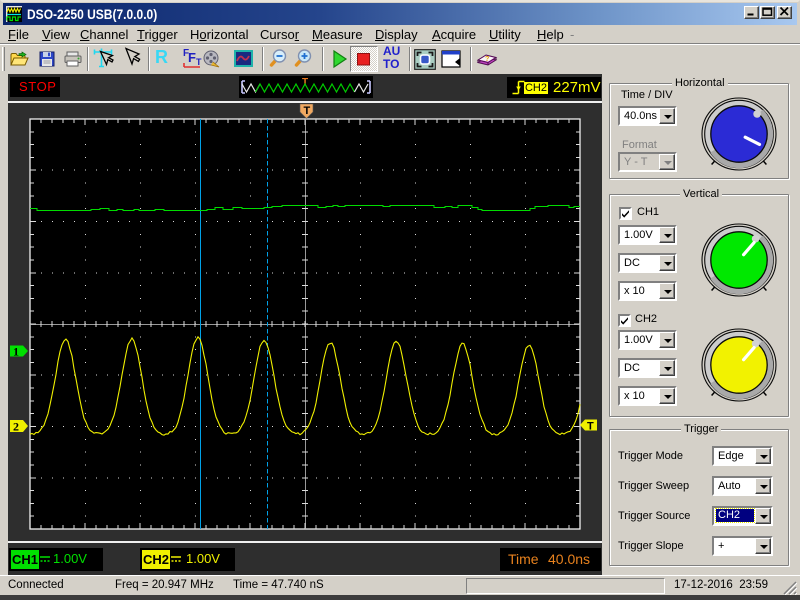  I want to click on svg-text: F, so click(192, 57).